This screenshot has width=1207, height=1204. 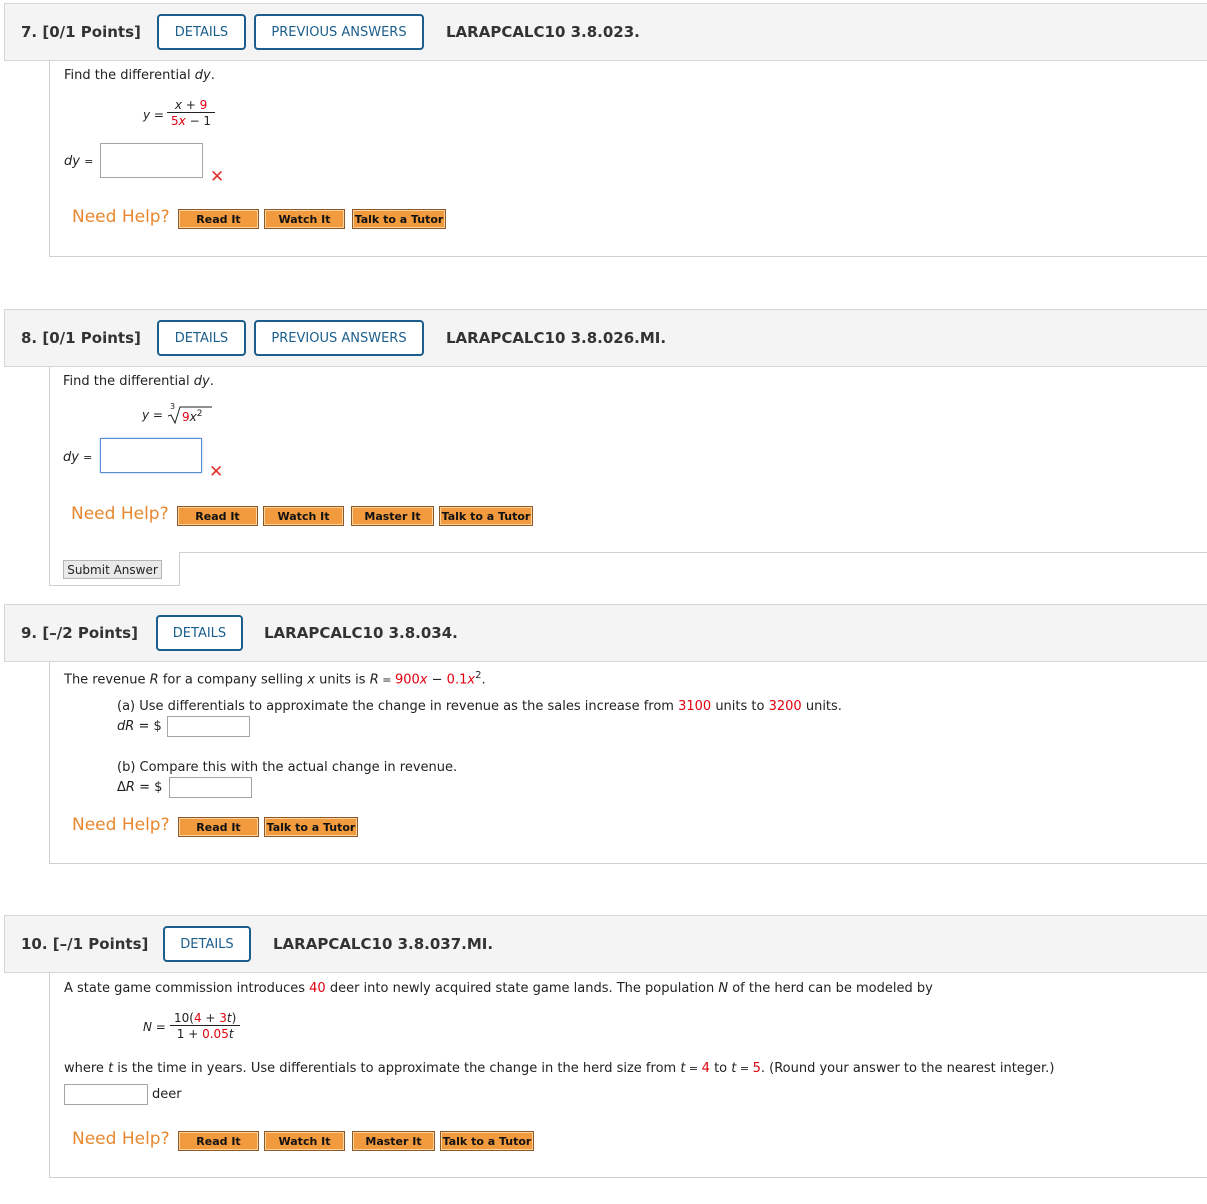 I want to click on q7-y-label: y =, so click(x=153, y=115).